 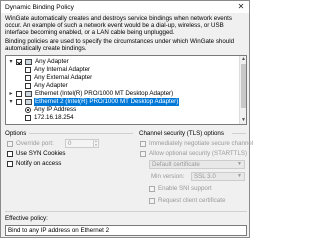 I want to click on scroll-down-icon: ▼, so click(x=243, y=120).